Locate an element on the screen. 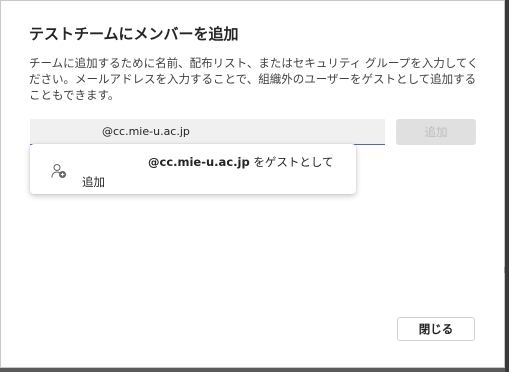  guest-suggestion-email: @cc.mie-u.ac.jp is located at coordinates (199, 162).